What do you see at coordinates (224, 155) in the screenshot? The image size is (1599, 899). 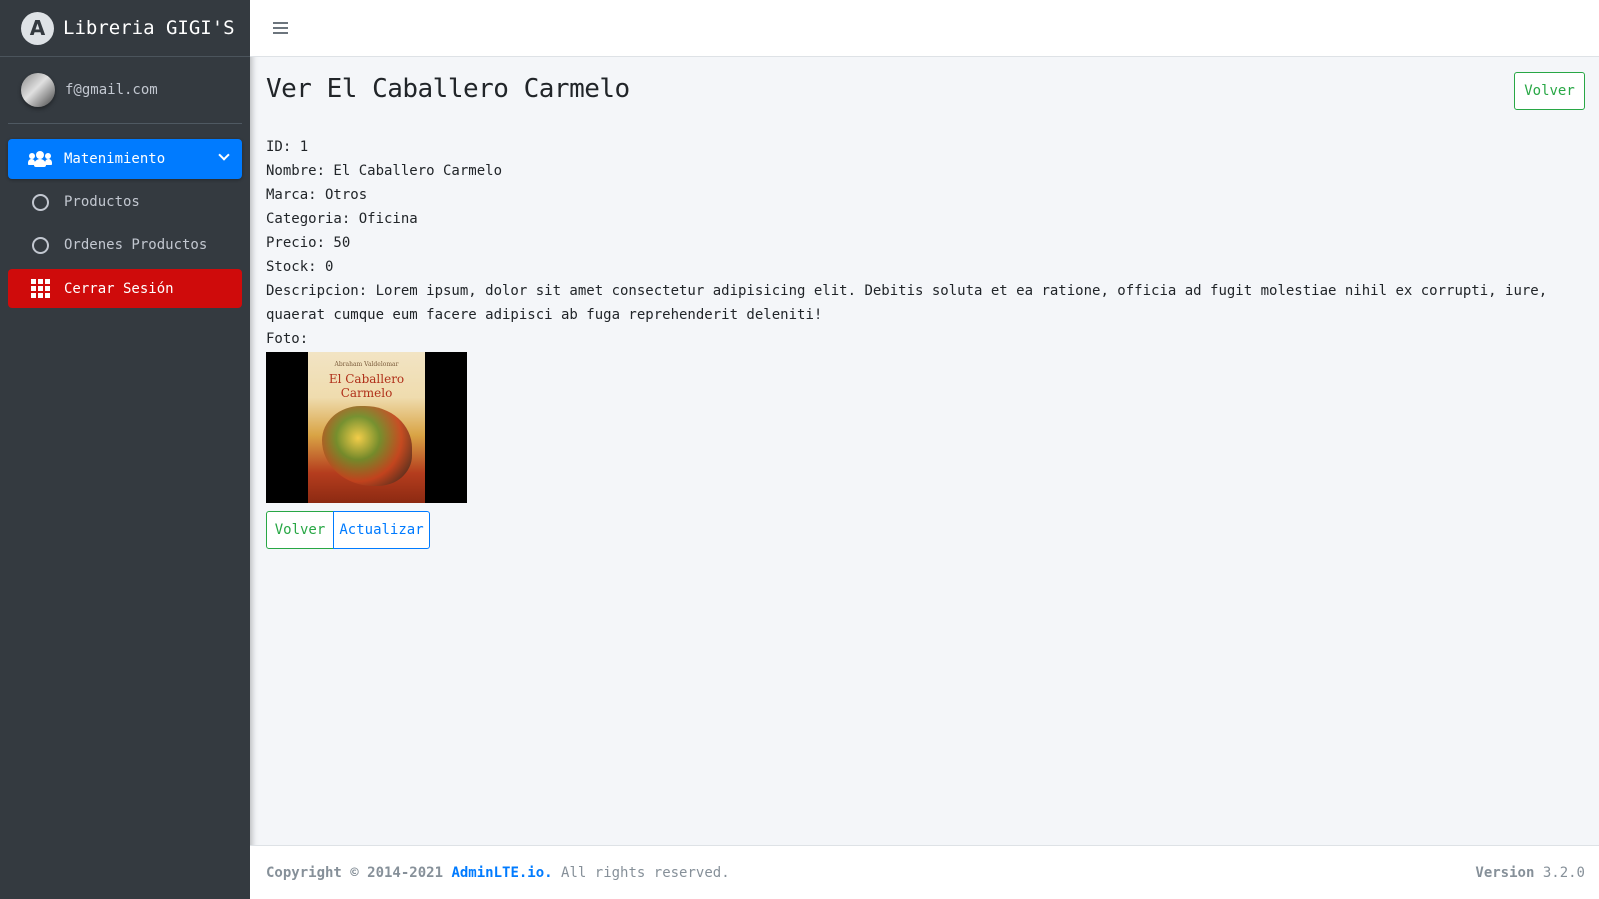 I see `chevron-down-icon` at bounding box center [224, 155].